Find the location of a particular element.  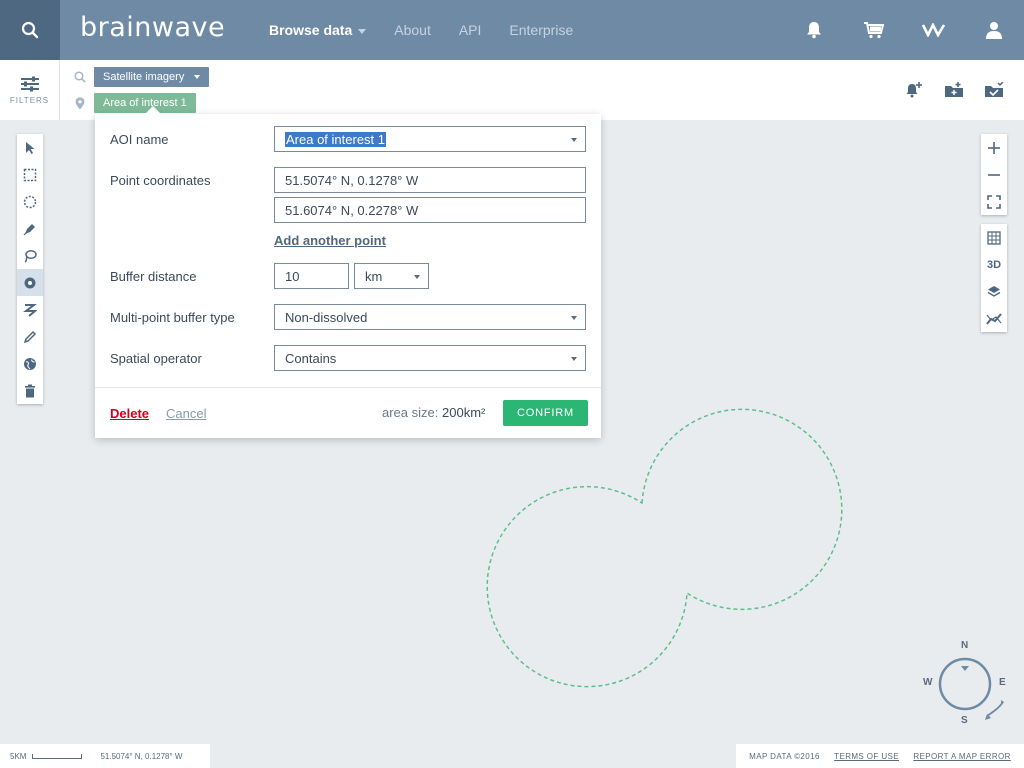

buffer-distance-input: 10 is located at coordinates (311, 276).